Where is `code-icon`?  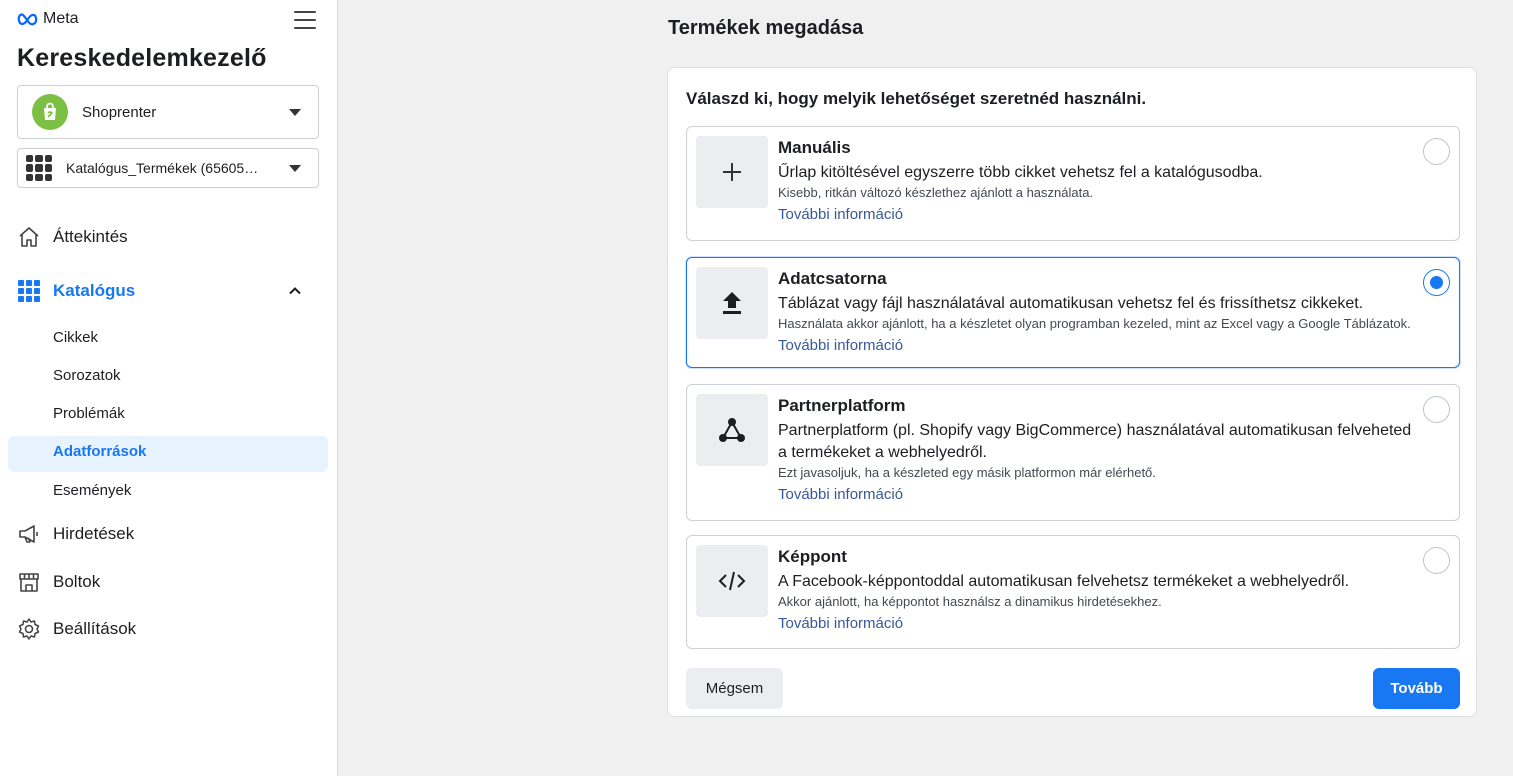 code-icon is located at coordinates (732, 581).